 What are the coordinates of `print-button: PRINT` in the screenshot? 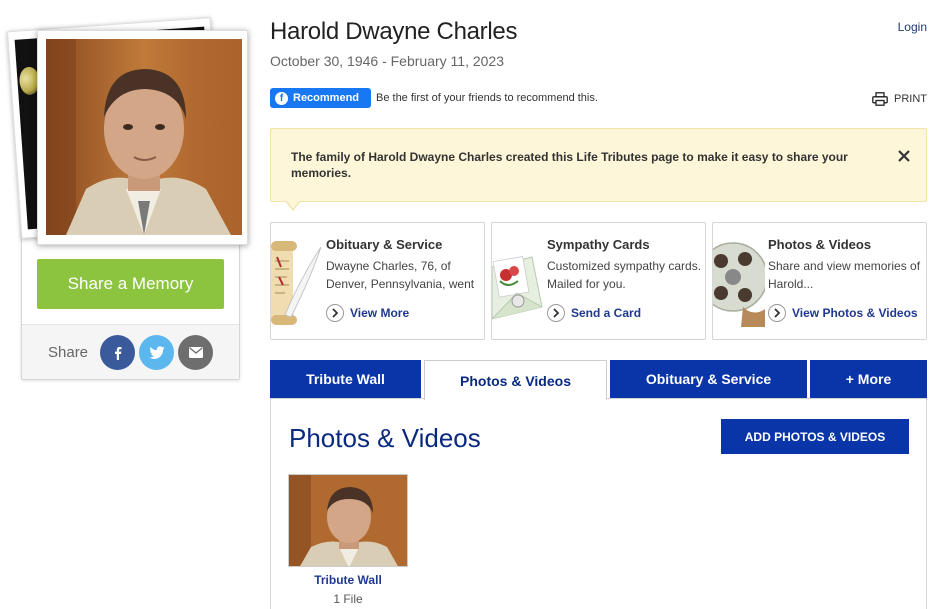 It's located at (899, 99).